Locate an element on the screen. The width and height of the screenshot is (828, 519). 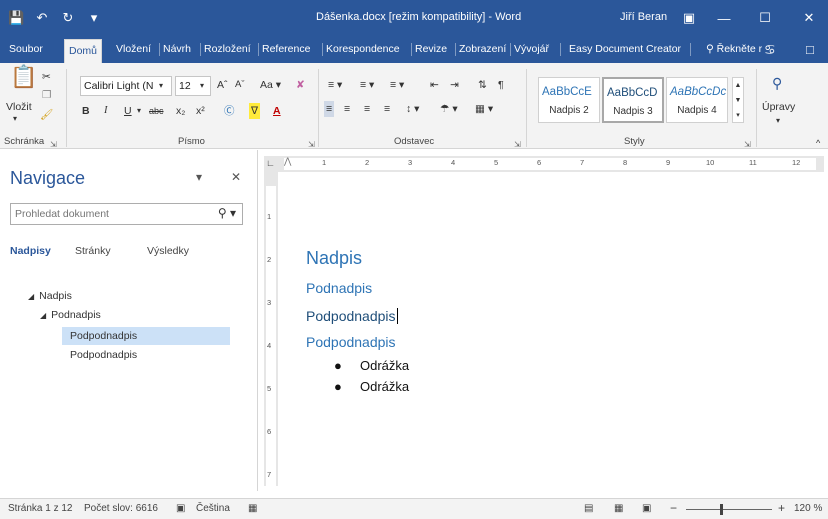
styles-scroll: ▲ ▼ ▾ is located at coordinates (738, 100).